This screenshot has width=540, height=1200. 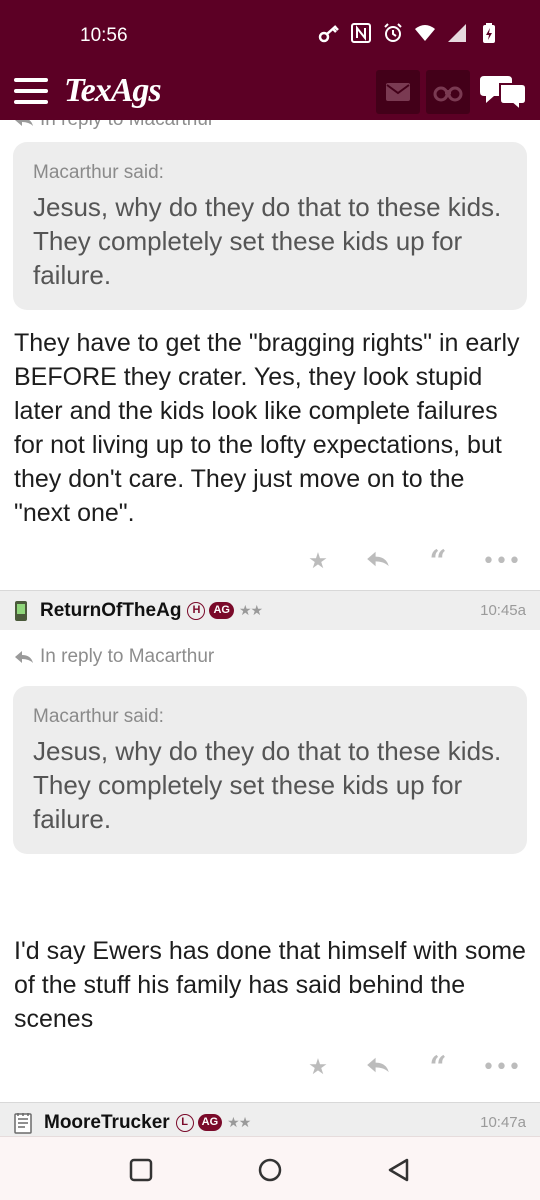 What do you see at coordinates (270, 610) in the screenshot?
I see `author-bar: ReturnOfTheAg H AG ★★ 10:45a` at bounding box center [270, 610].